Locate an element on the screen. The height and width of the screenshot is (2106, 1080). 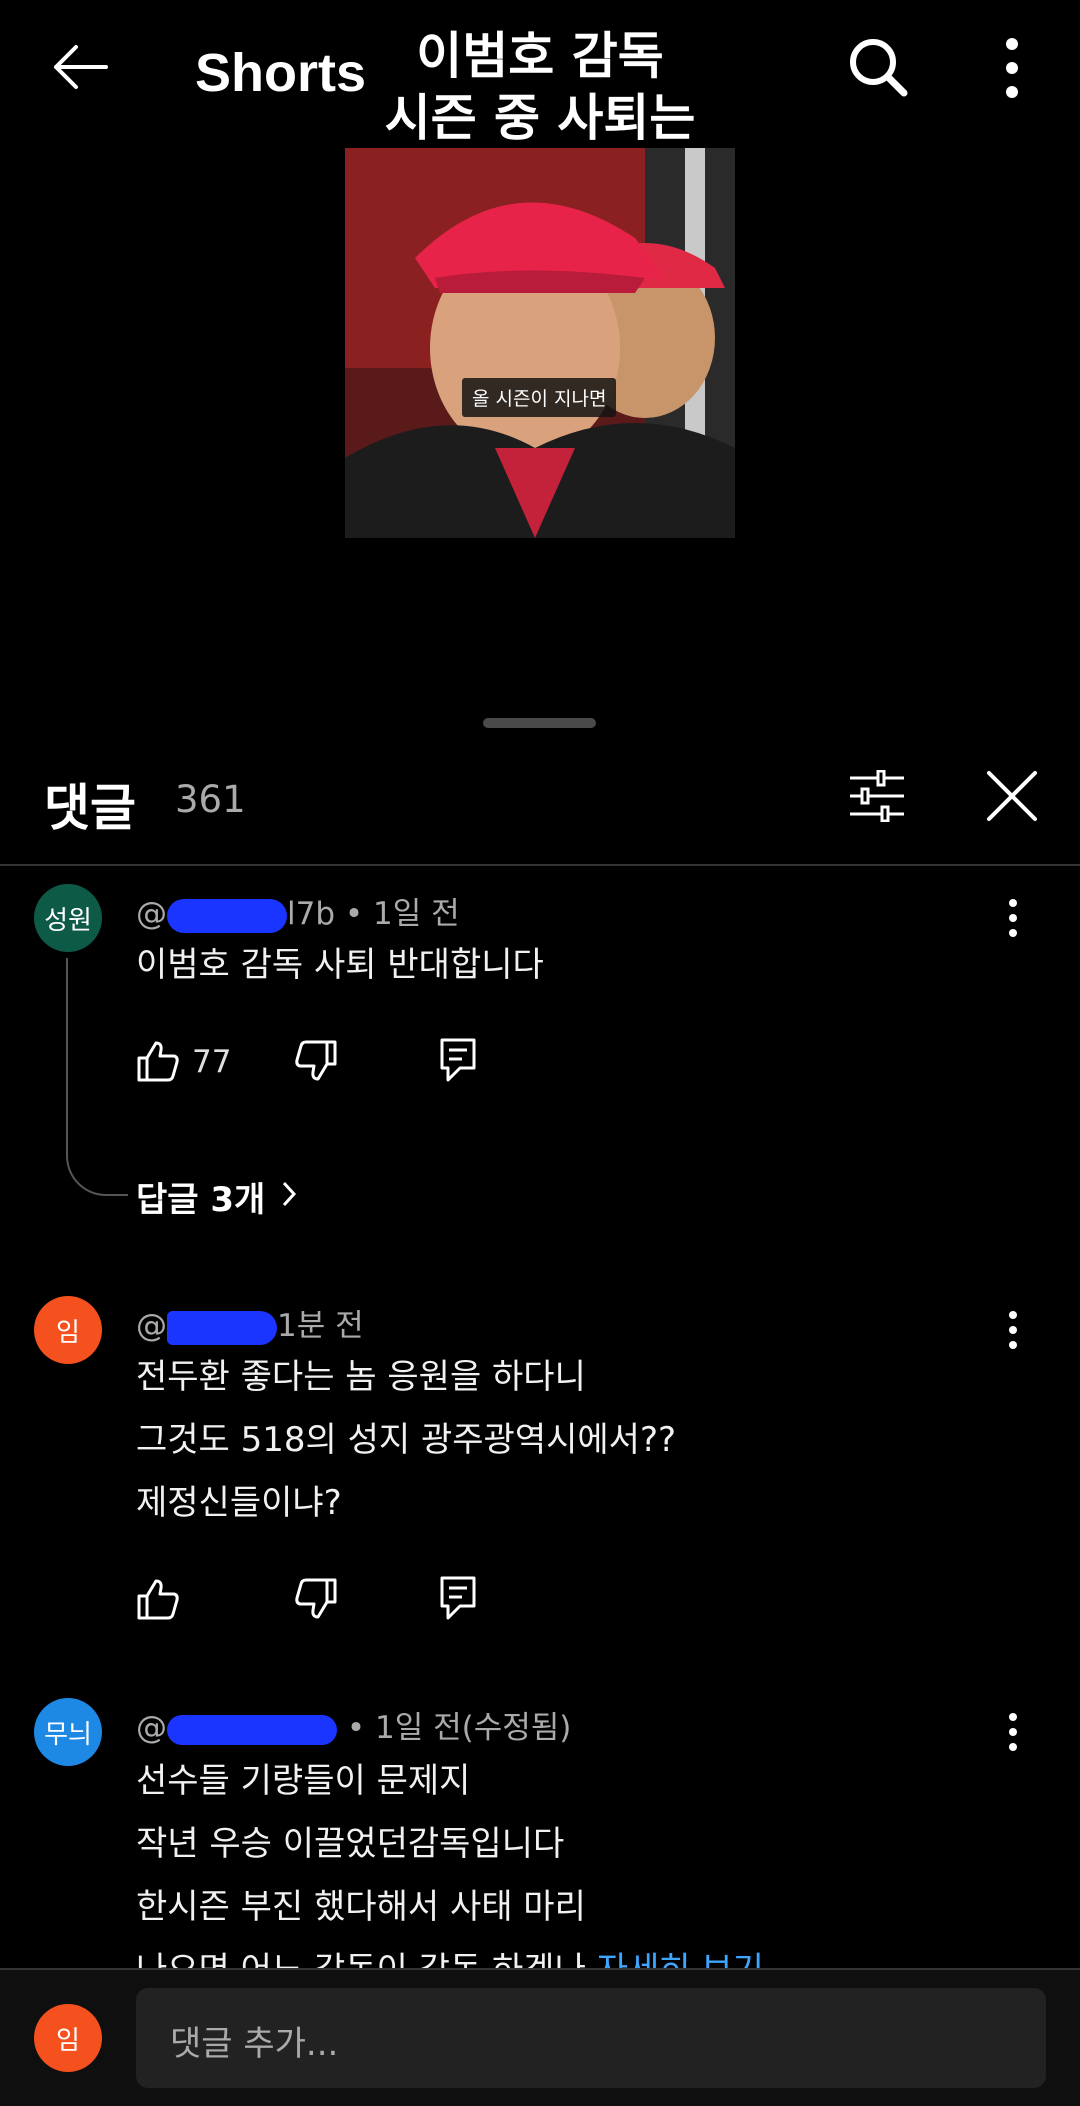
comment-time: 1분 전 is located at coordinates (320, 1326).